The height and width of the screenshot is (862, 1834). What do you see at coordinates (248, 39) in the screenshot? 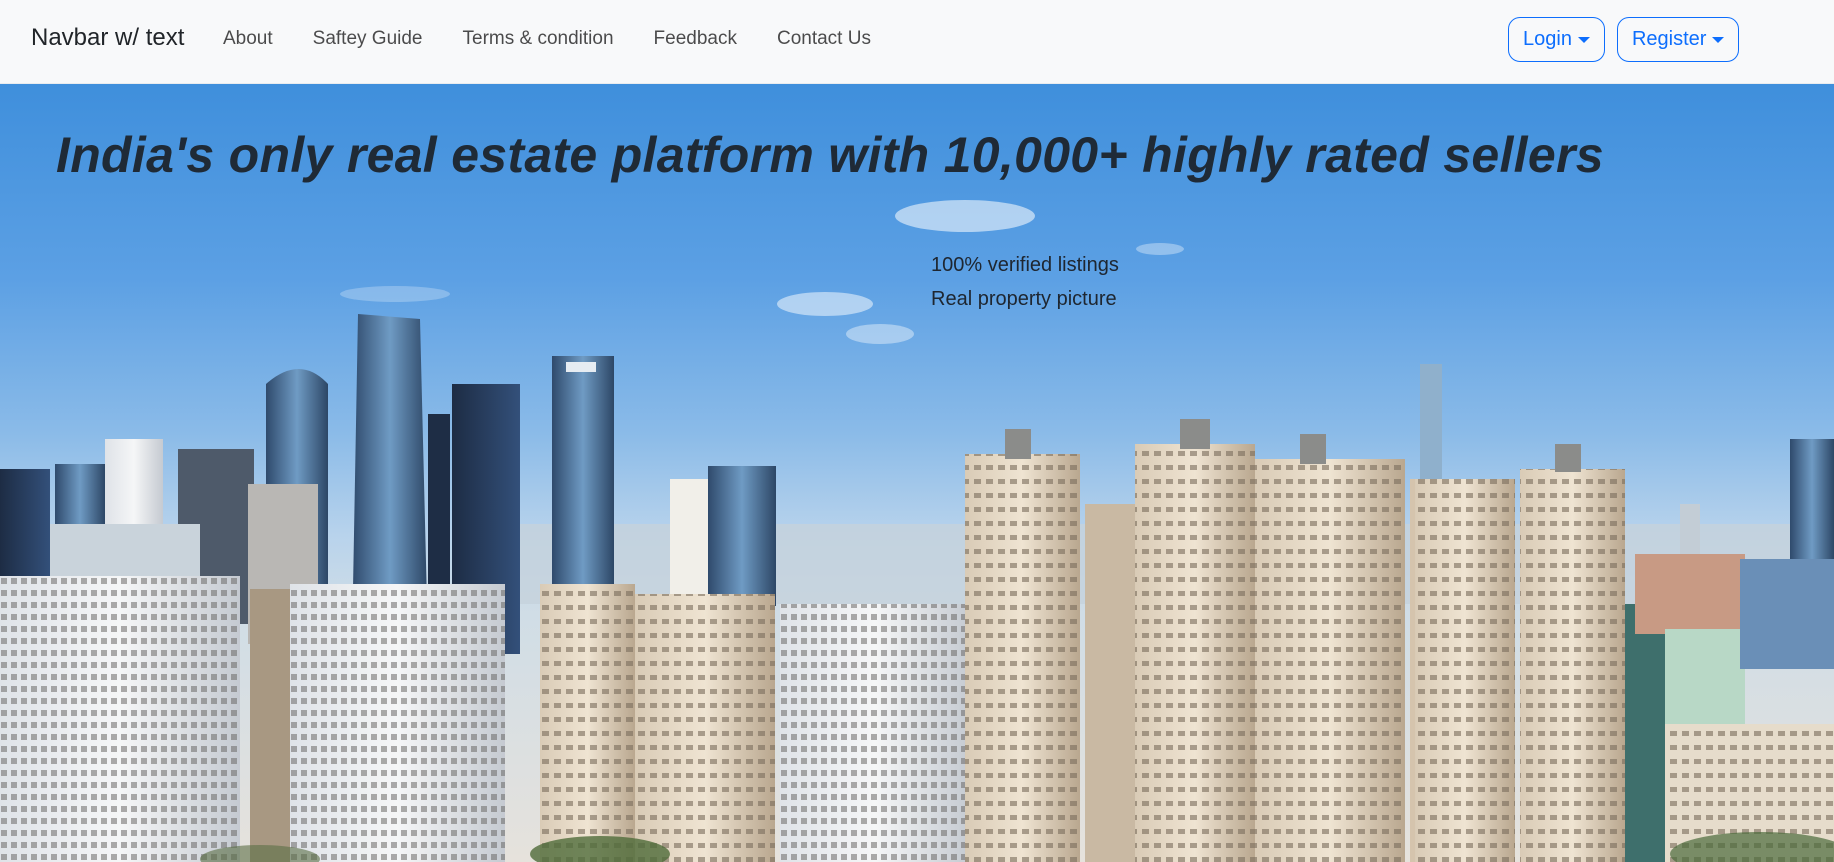
I see `nav-link-about: About` at bounding box center [248, 39].